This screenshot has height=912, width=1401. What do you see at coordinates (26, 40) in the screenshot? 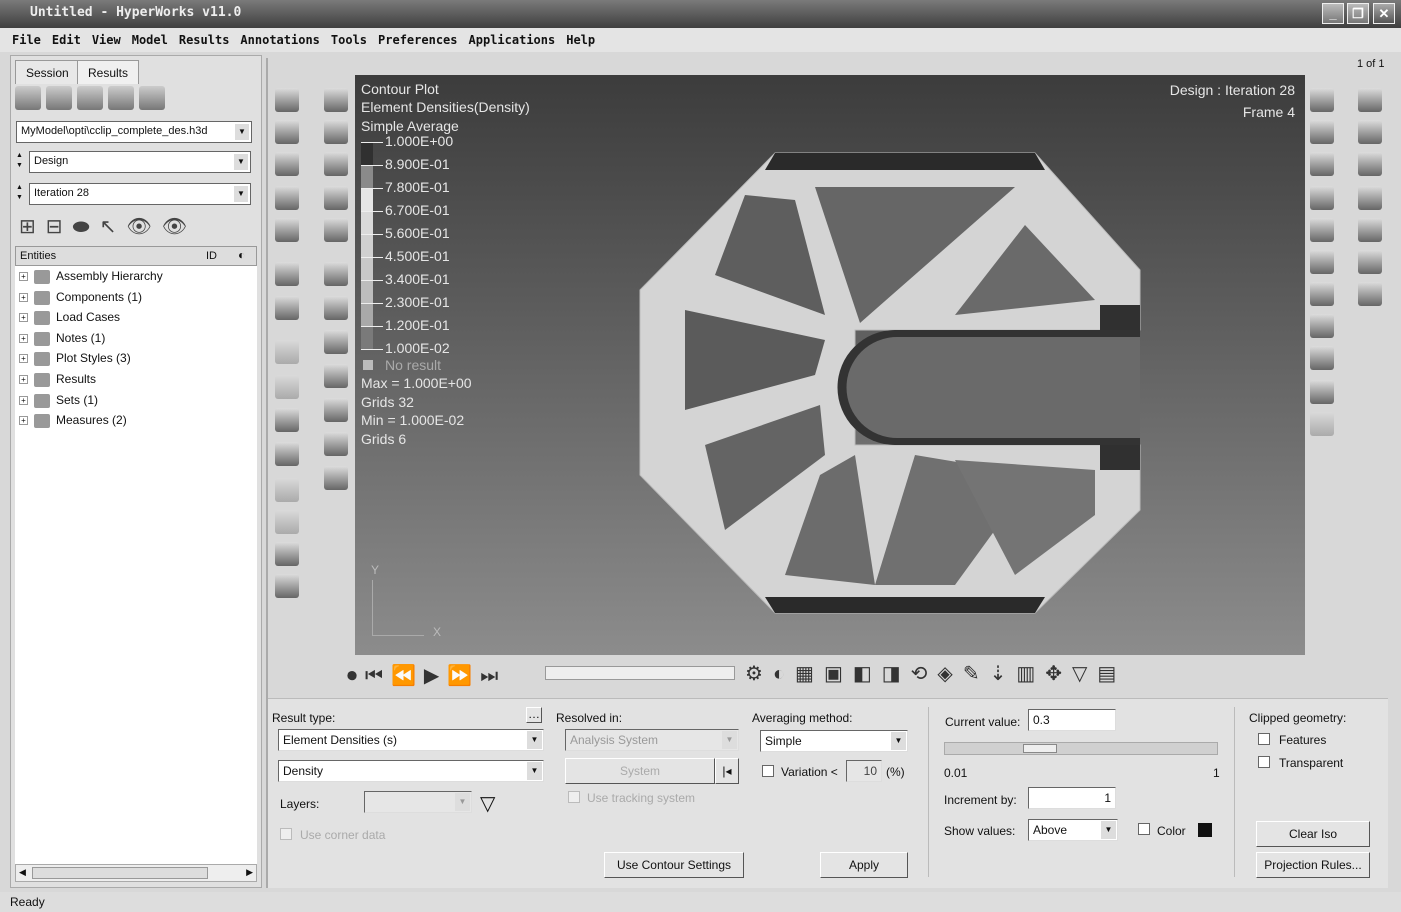
I see `menu-file: File` at bounding box center [26, 40].